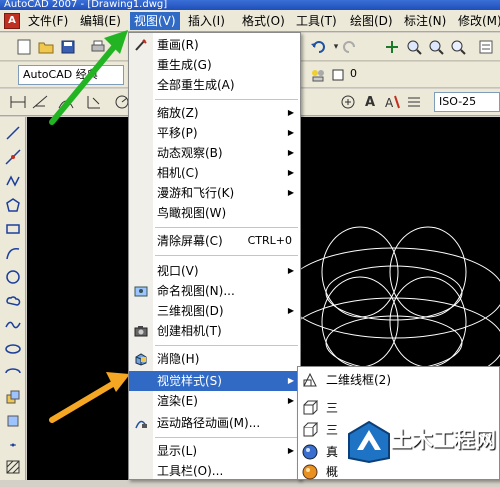 Image resolution: width=500 pixels, height=487 pixels. I want to click on view-menu-regen-all: 全部重生成(A), so click(214, 85).